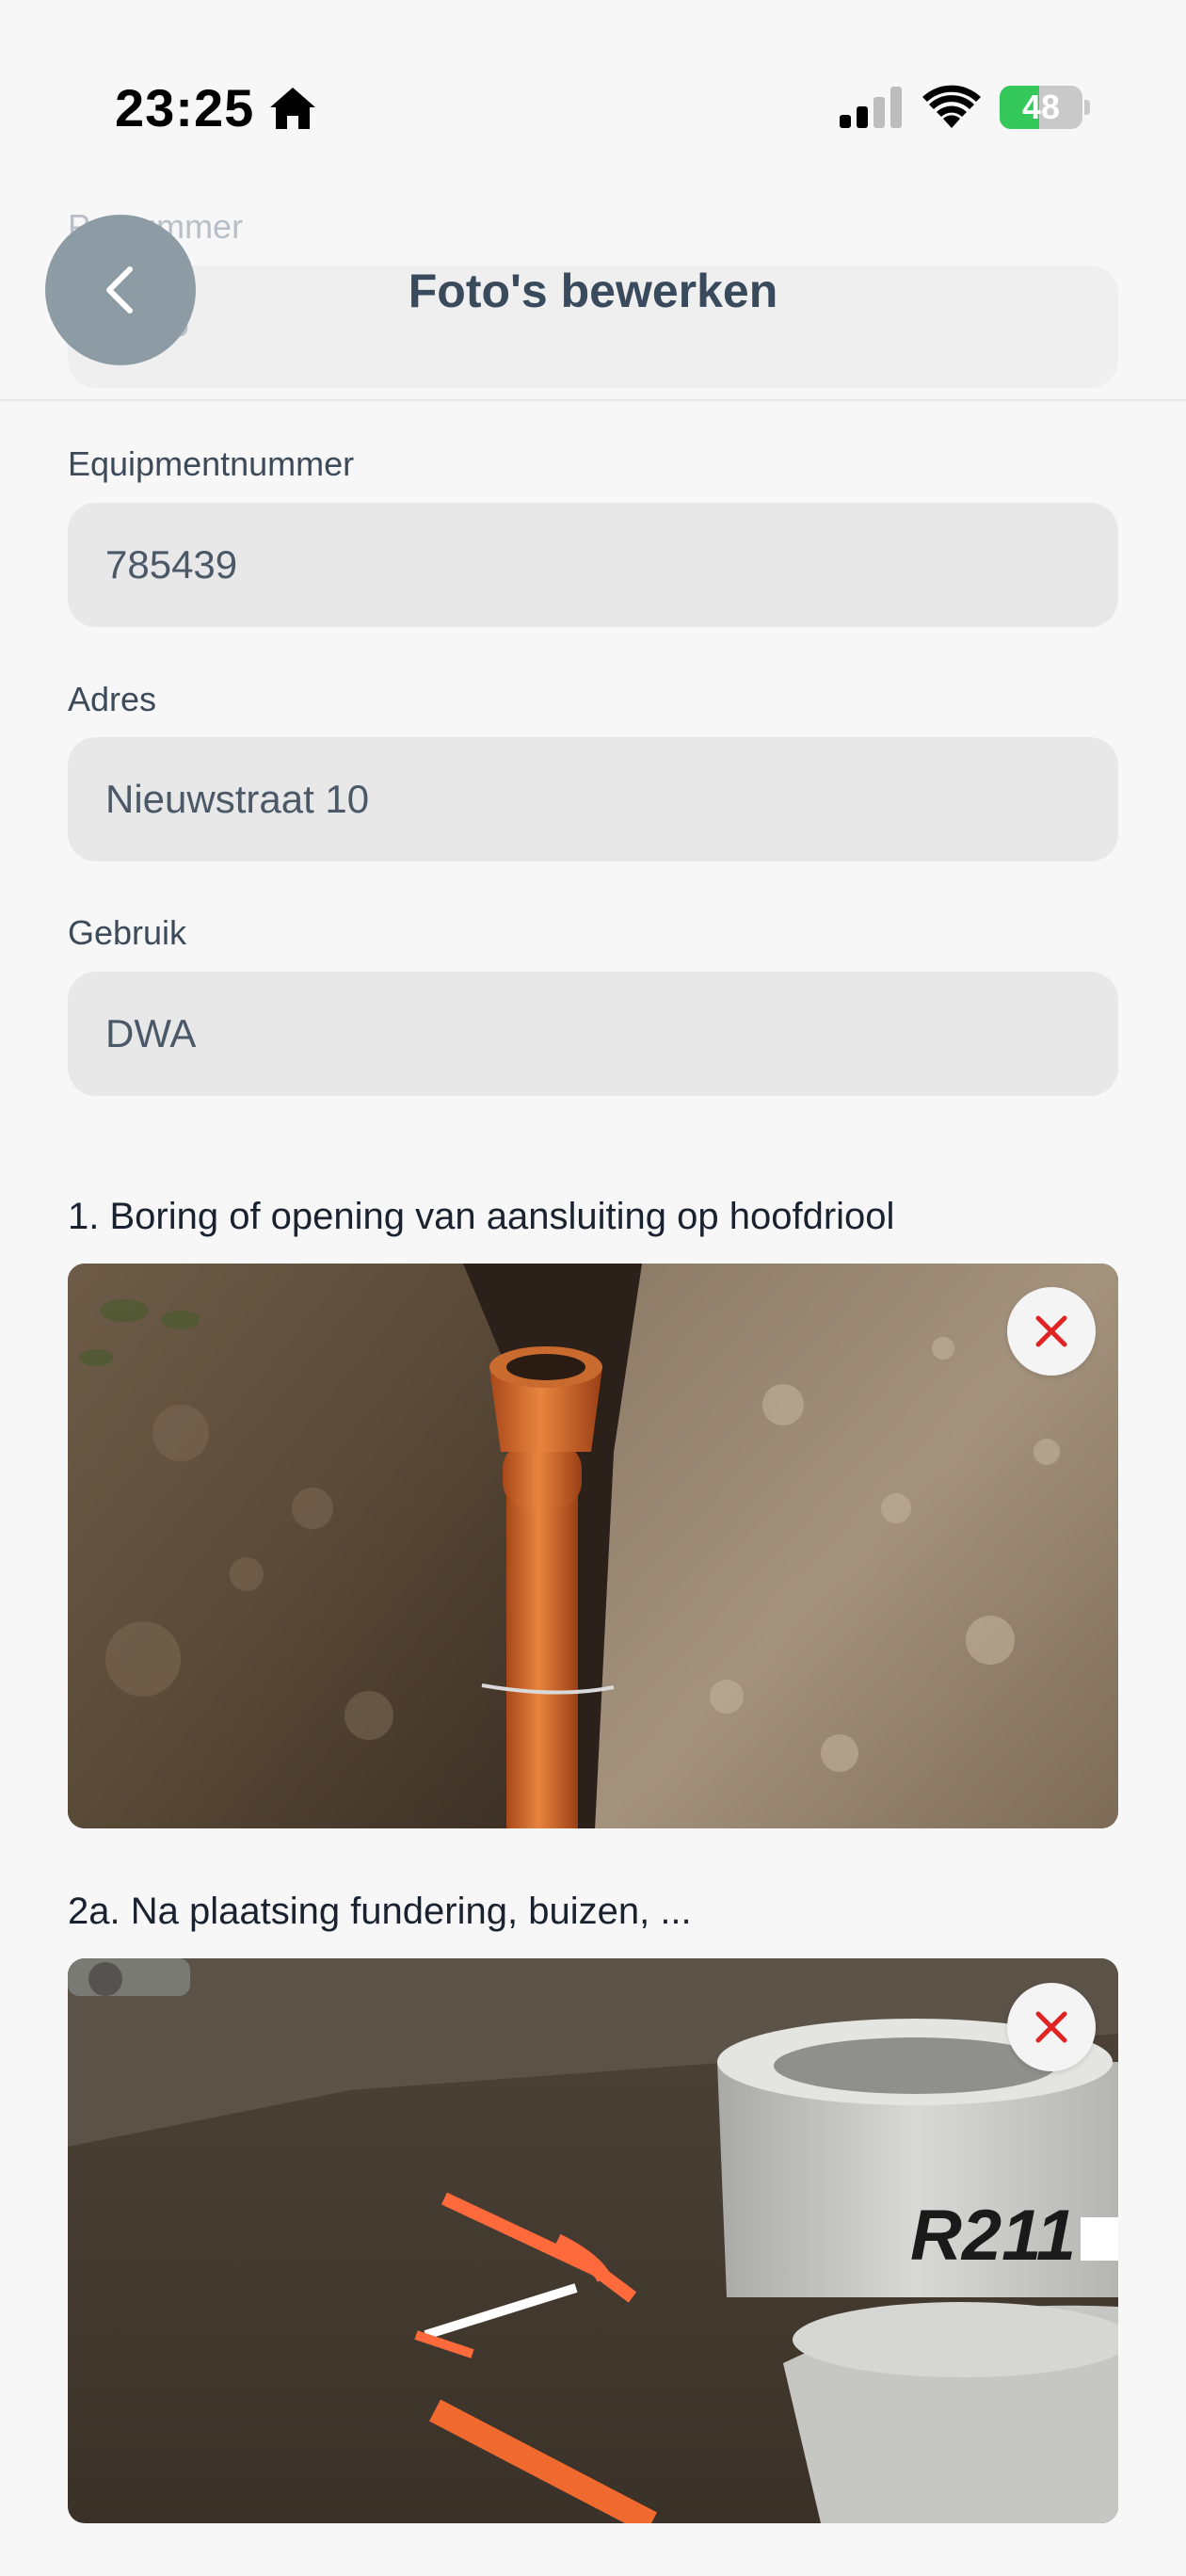 The height and width of the screenshot is (2576, 1186). I want to click on remove-photo-2-button, so click(1051, 2027).